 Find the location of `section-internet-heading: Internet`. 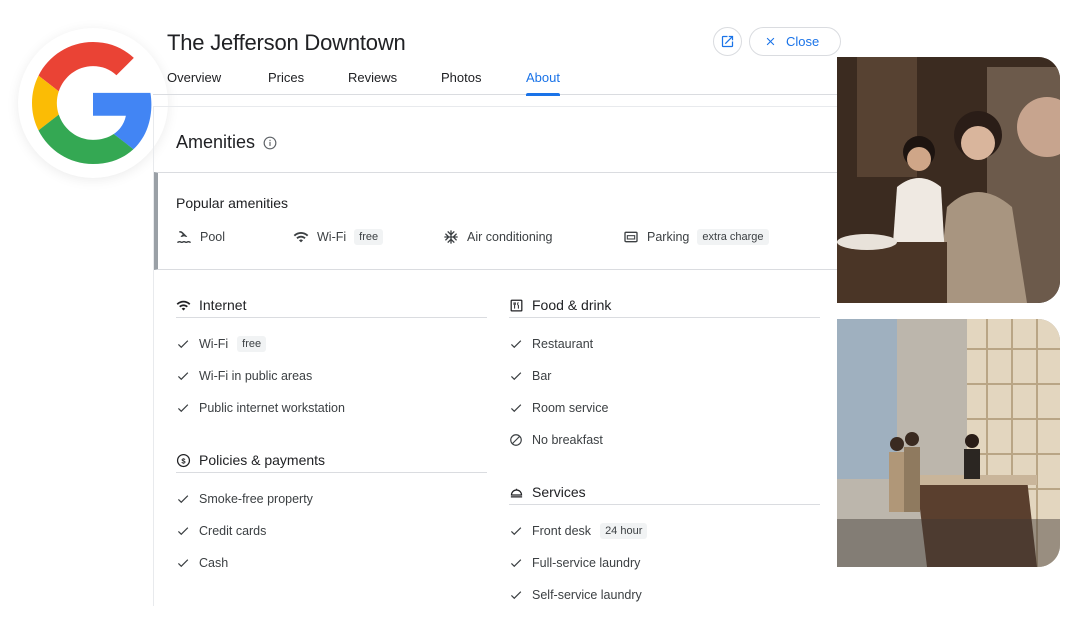

section-internet-heading: Internet is located at coordinates (331, 305).